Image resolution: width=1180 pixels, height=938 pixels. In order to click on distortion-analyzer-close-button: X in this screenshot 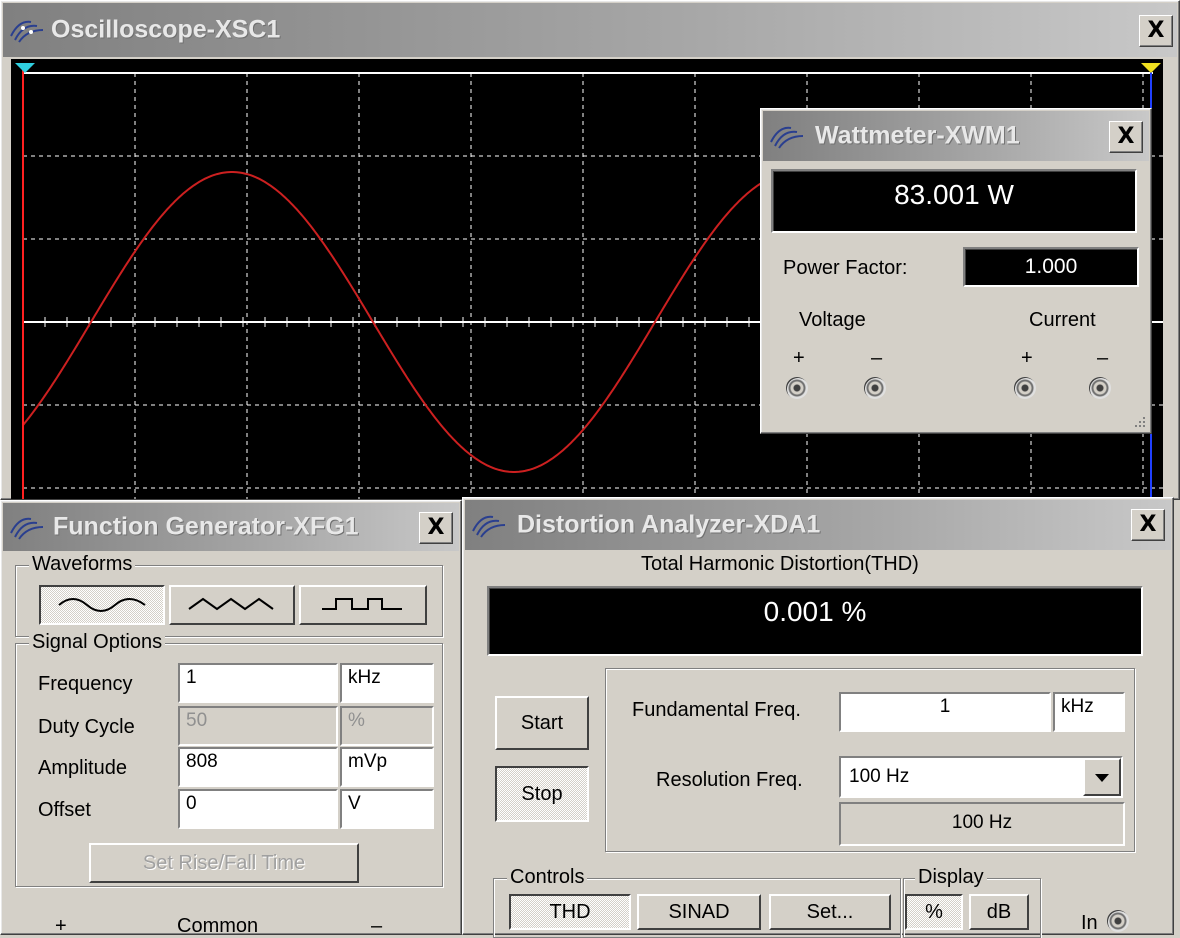, I will do `click(1148, 525)`.